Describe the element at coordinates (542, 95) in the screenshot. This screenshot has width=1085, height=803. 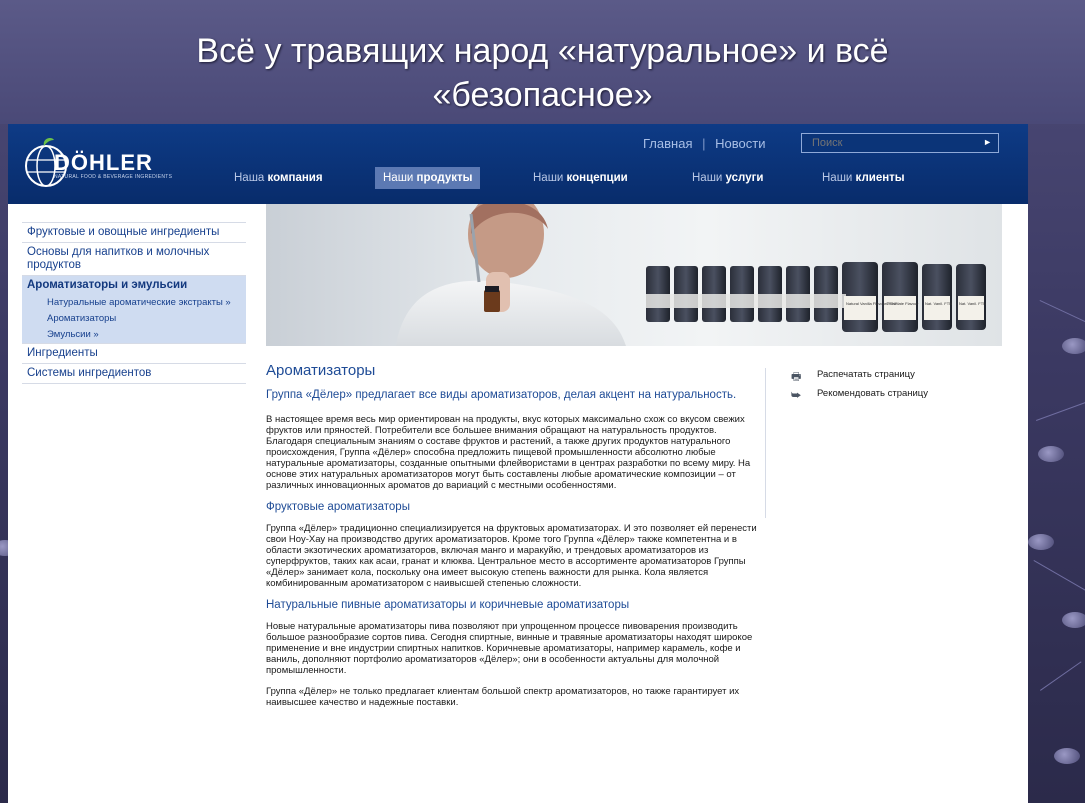
I see `slide-title-line-2: «безопасное»` at that location.